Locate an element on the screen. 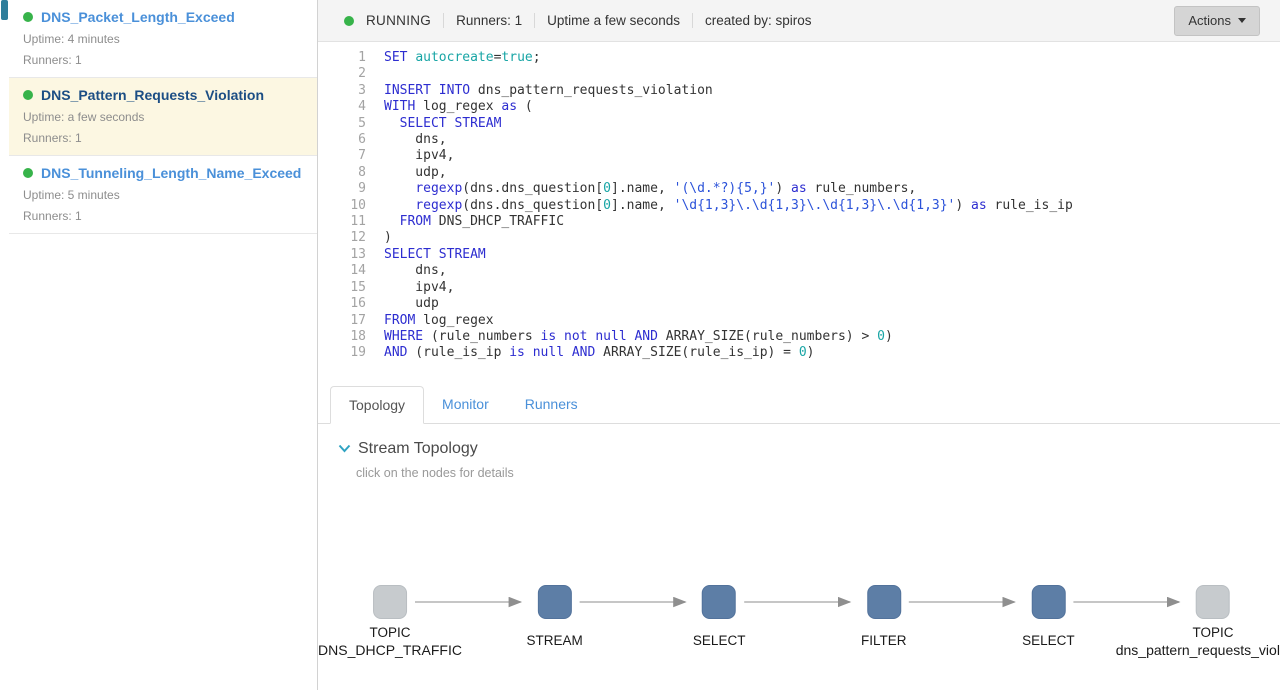 This screenshot has height=690, width=1280. node-name-label: DNS_DHCP_TRAFFIC is located at coordinates (390, 649).